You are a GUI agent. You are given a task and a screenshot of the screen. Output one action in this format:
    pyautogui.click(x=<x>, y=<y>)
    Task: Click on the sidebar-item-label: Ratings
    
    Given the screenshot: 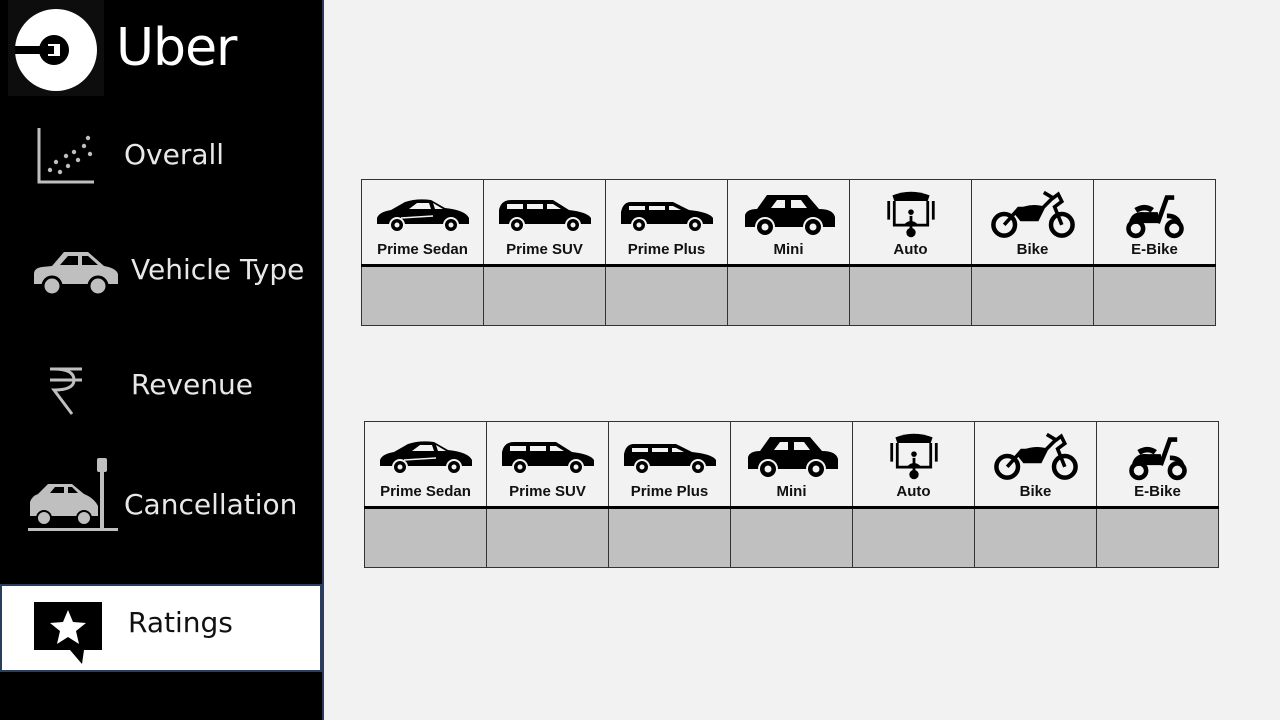 What is the action you would take?
    pyautogui.click(x=180, y=622)
    